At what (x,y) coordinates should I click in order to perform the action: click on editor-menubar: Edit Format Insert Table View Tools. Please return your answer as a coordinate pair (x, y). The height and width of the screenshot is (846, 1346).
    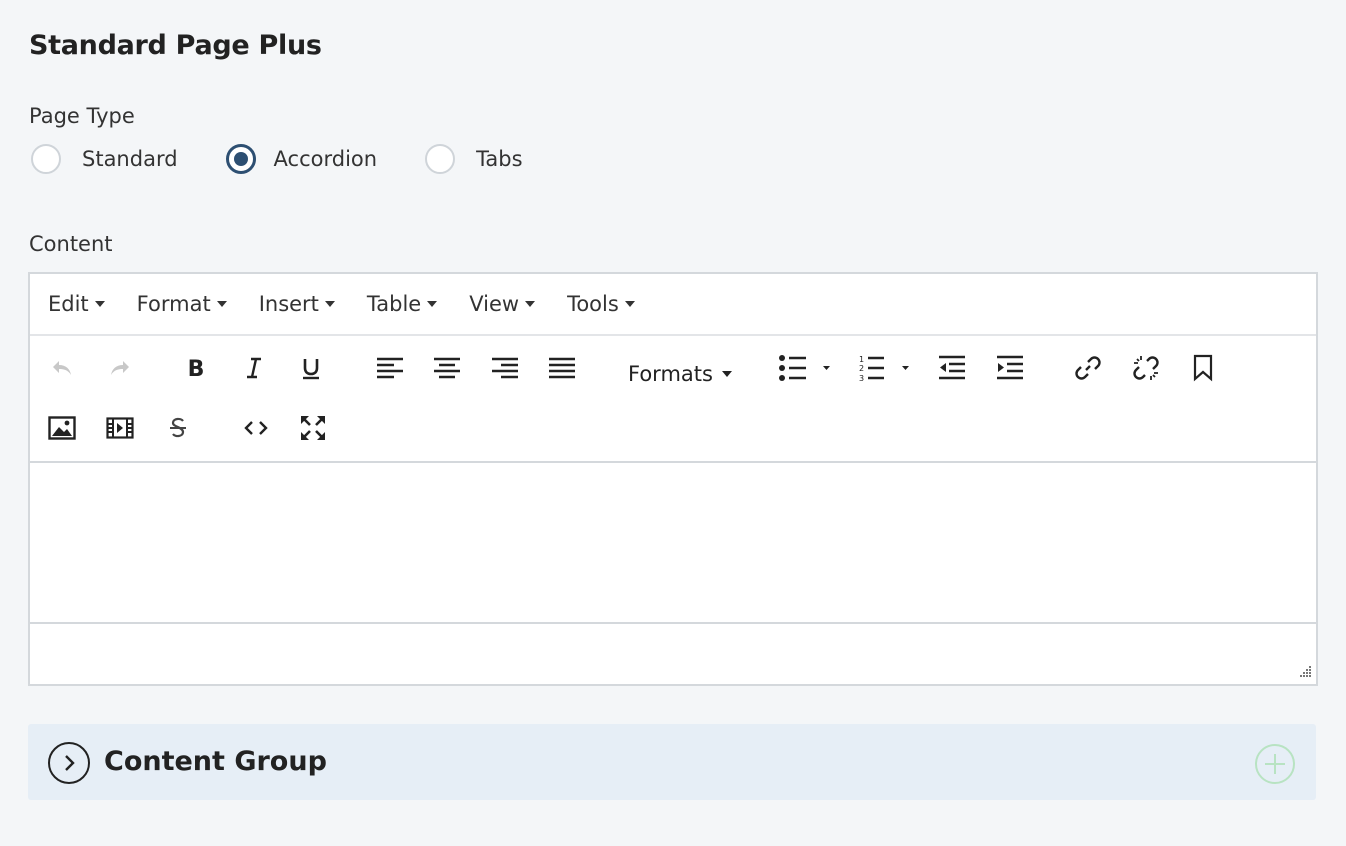
    Looking at the image, I should click on (673, 305).